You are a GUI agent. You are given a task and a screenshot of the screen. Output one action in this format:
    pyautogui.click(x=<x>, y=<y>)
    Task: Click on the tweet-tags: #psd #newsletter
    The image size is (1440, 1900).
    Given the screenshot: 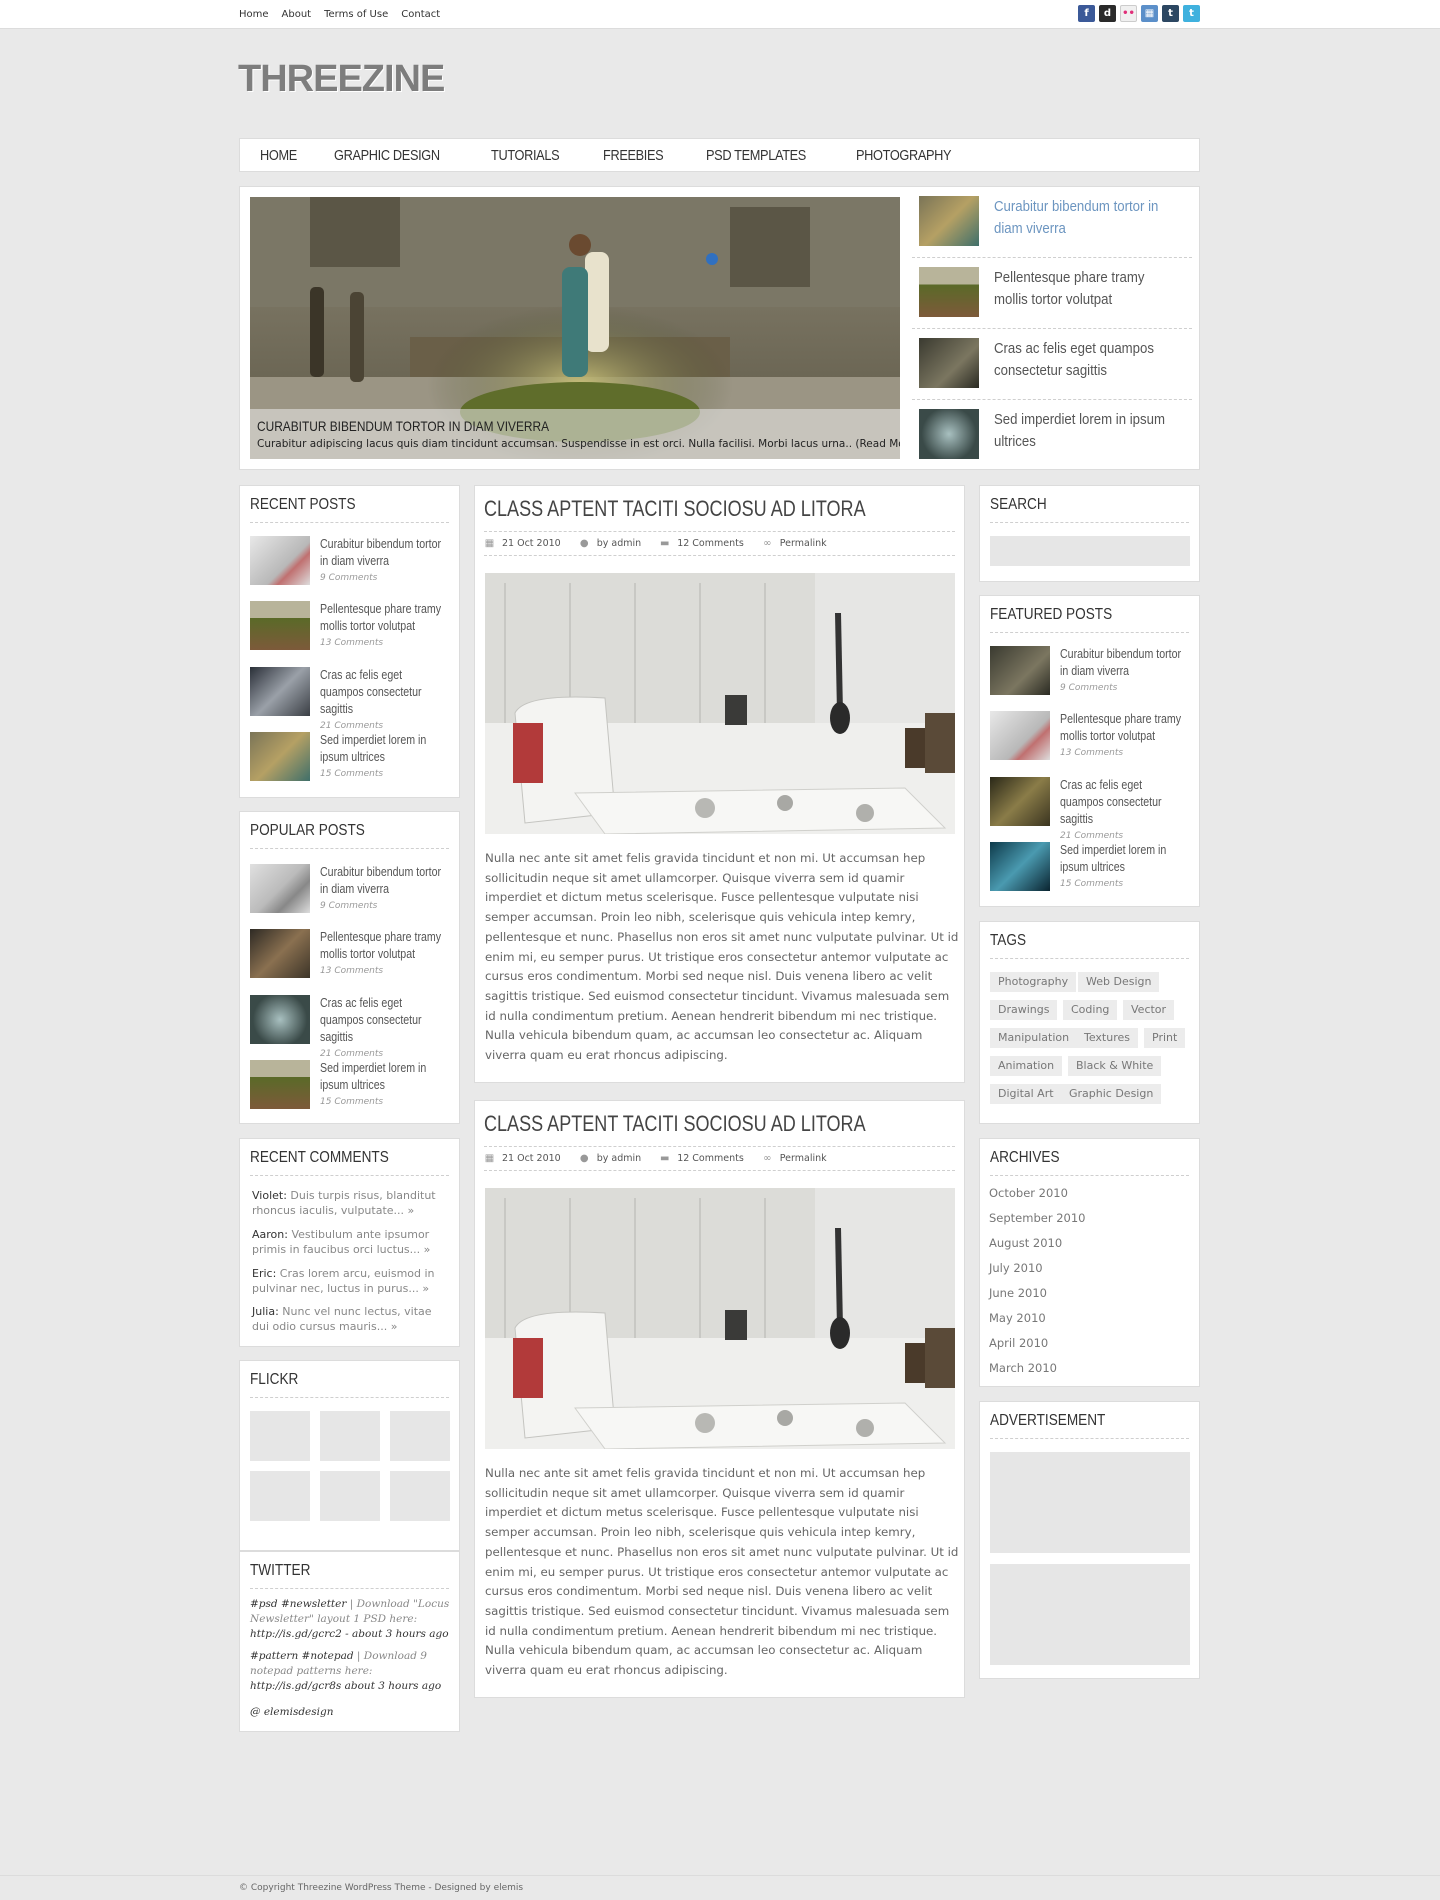 What is the action you would take?
    pyautogui.click(x=298, y=1604)
    